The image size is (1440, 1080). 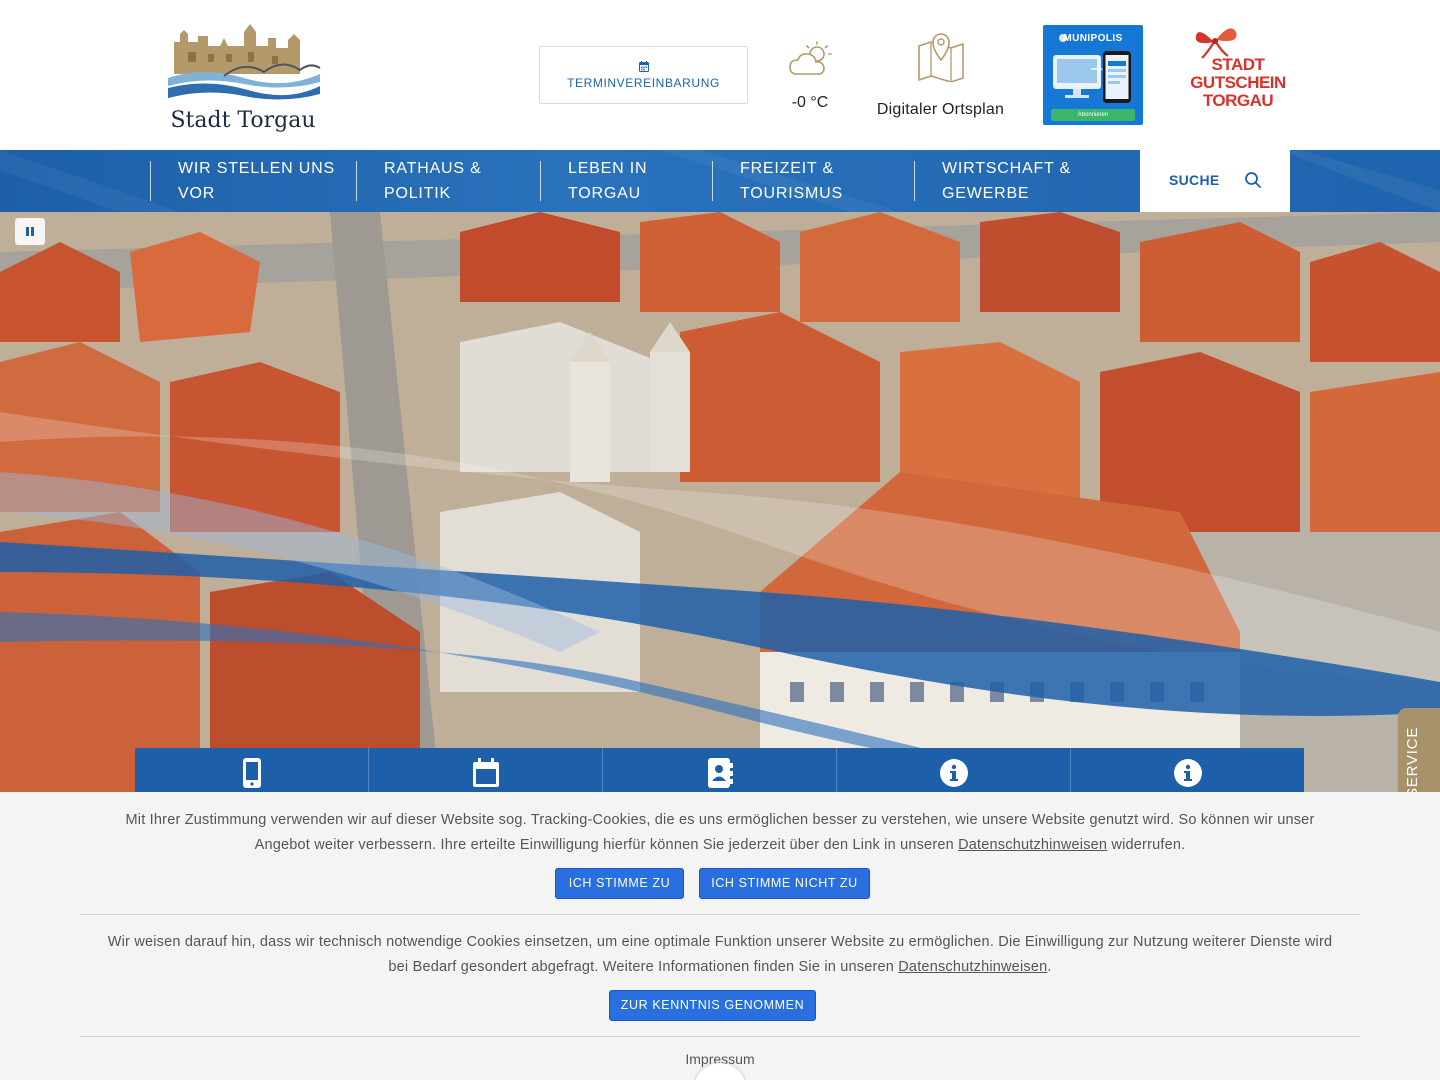 What do you see at coordinates (1238, 100) in the screenshot?
I see `voucher-line-3: TORGAU` at bounding box center [1238, 100].